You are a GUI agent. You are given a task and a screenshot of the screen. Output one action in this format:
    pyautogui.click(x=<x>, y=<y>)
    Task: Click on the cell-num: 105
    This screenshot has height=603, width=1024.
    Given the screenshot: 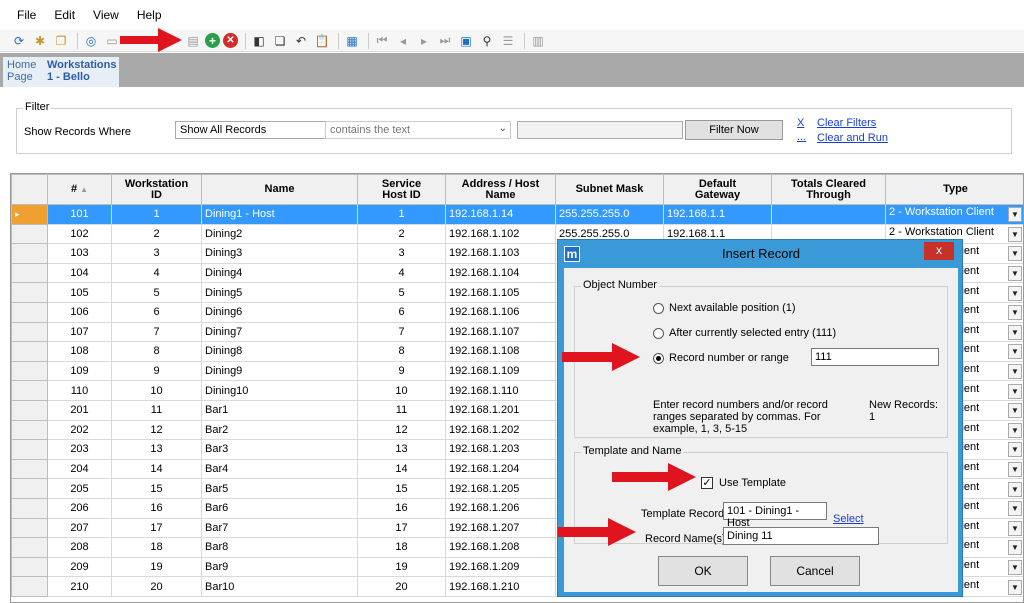 What is the action you would take?
    pyautogui.click(x=79, y=292)
    